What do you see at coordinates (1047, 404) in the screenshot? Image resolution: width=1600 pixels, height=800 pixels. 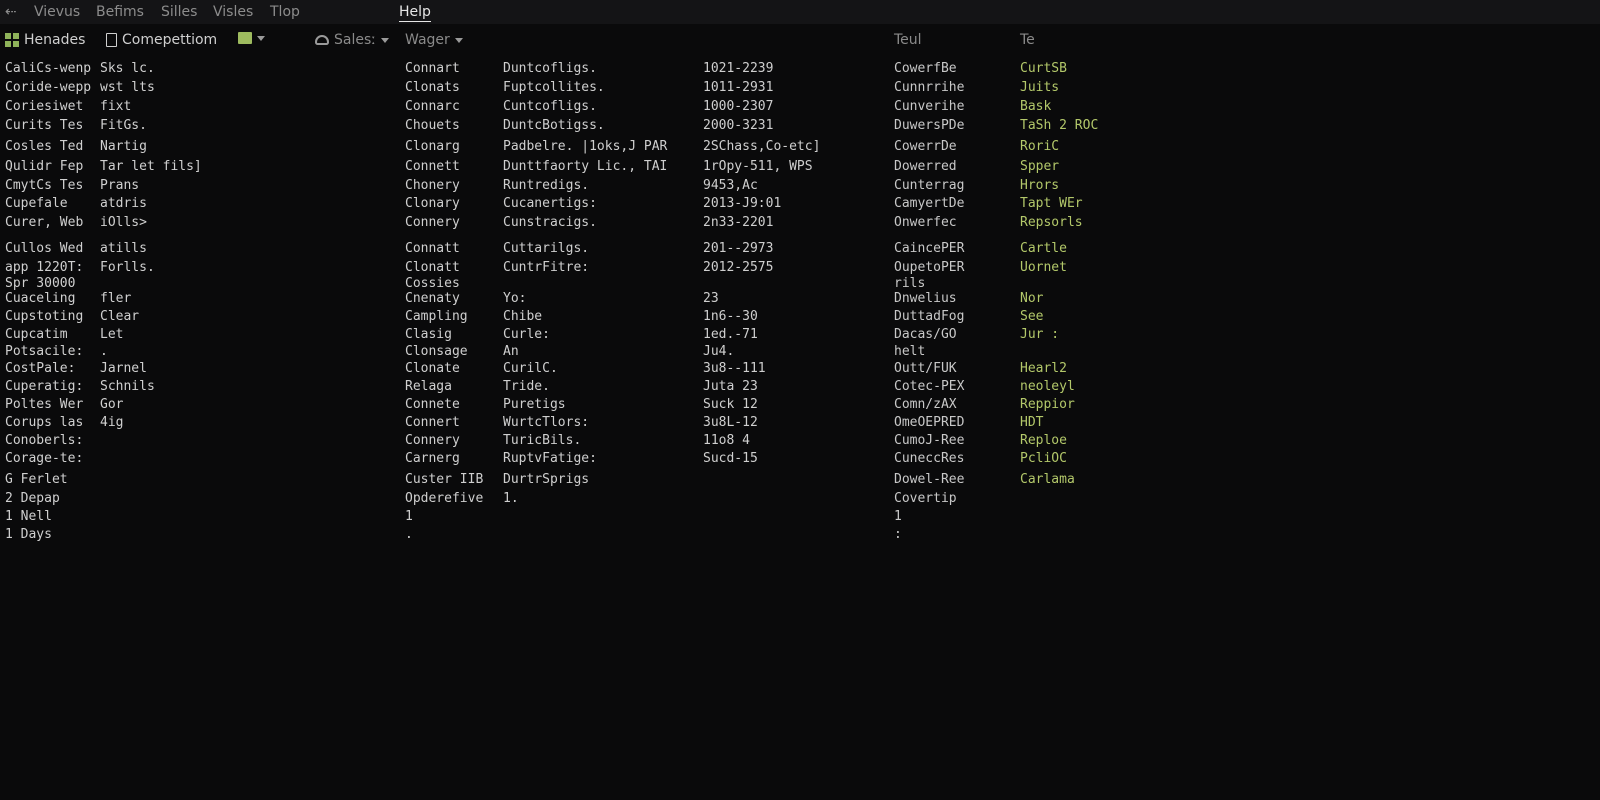 I see `cell-status: Reppior` at bounding box center [1047, 404].